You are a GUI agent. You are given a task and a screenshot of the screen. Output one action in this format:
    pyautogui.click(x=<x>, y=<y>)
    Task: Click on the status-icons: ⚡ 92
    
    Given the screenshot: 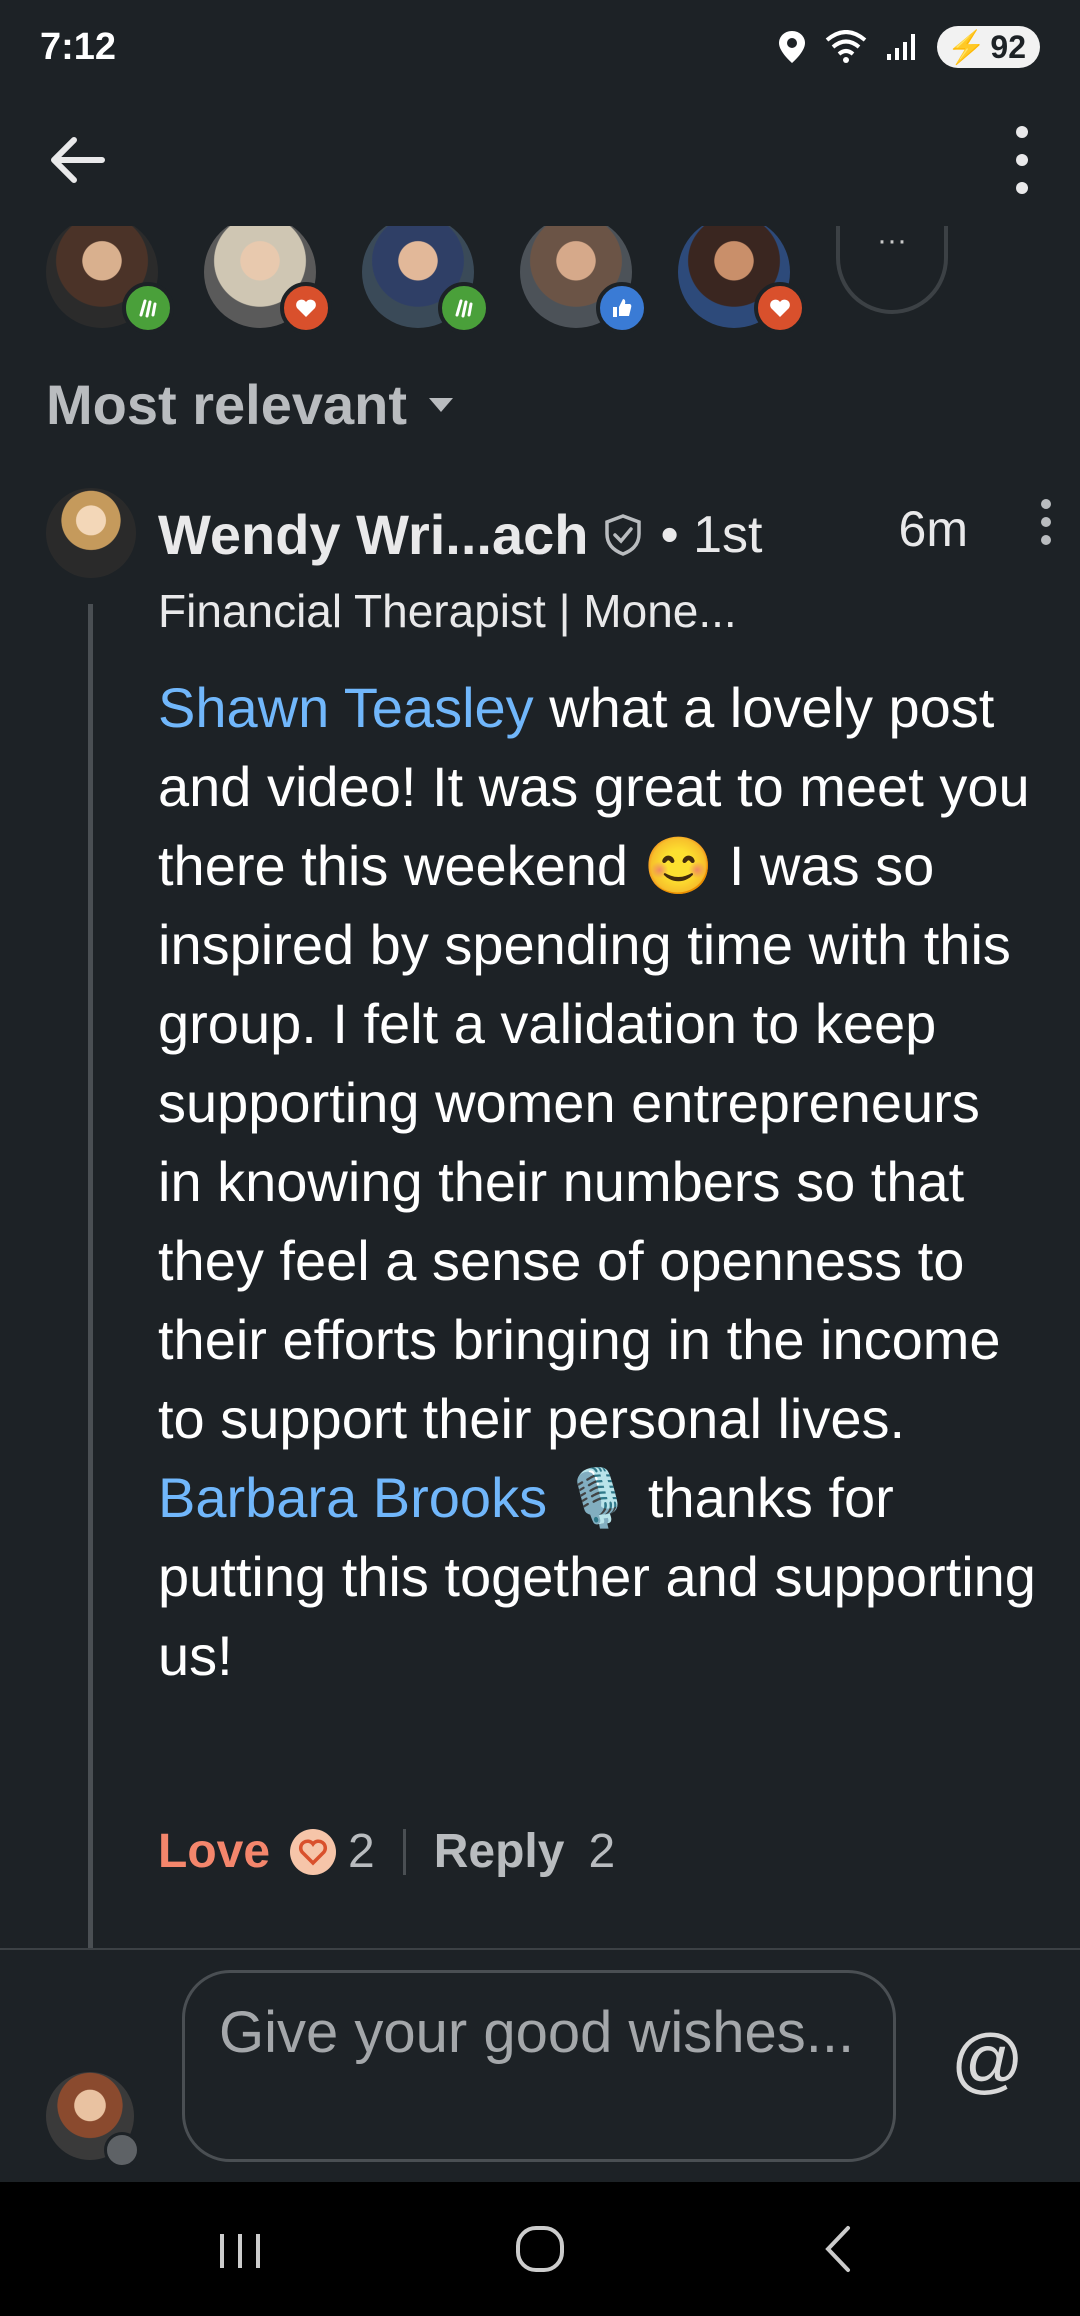 What is the action you would take?
    pyautogui.click(x=908, y=47)
    